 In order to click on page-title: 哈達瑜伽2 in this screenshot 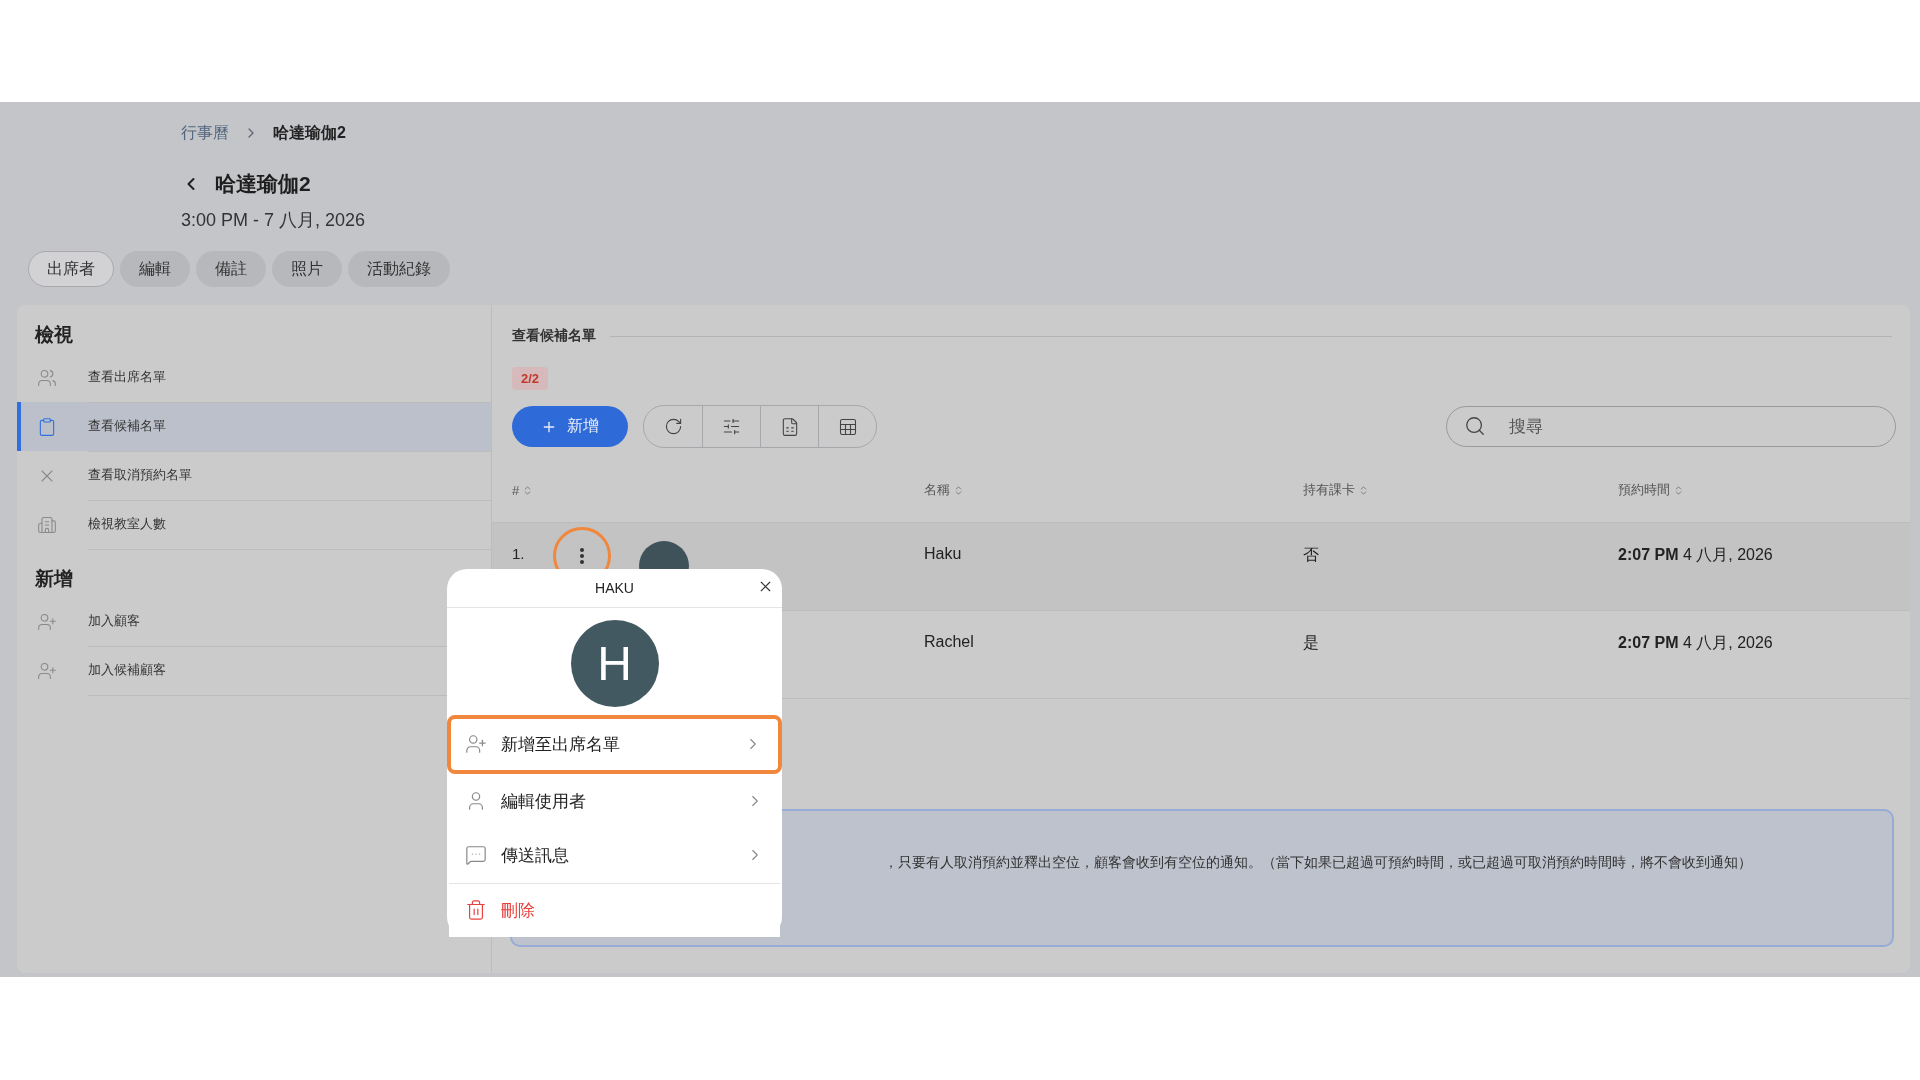, I will do `click(263, 184)`.